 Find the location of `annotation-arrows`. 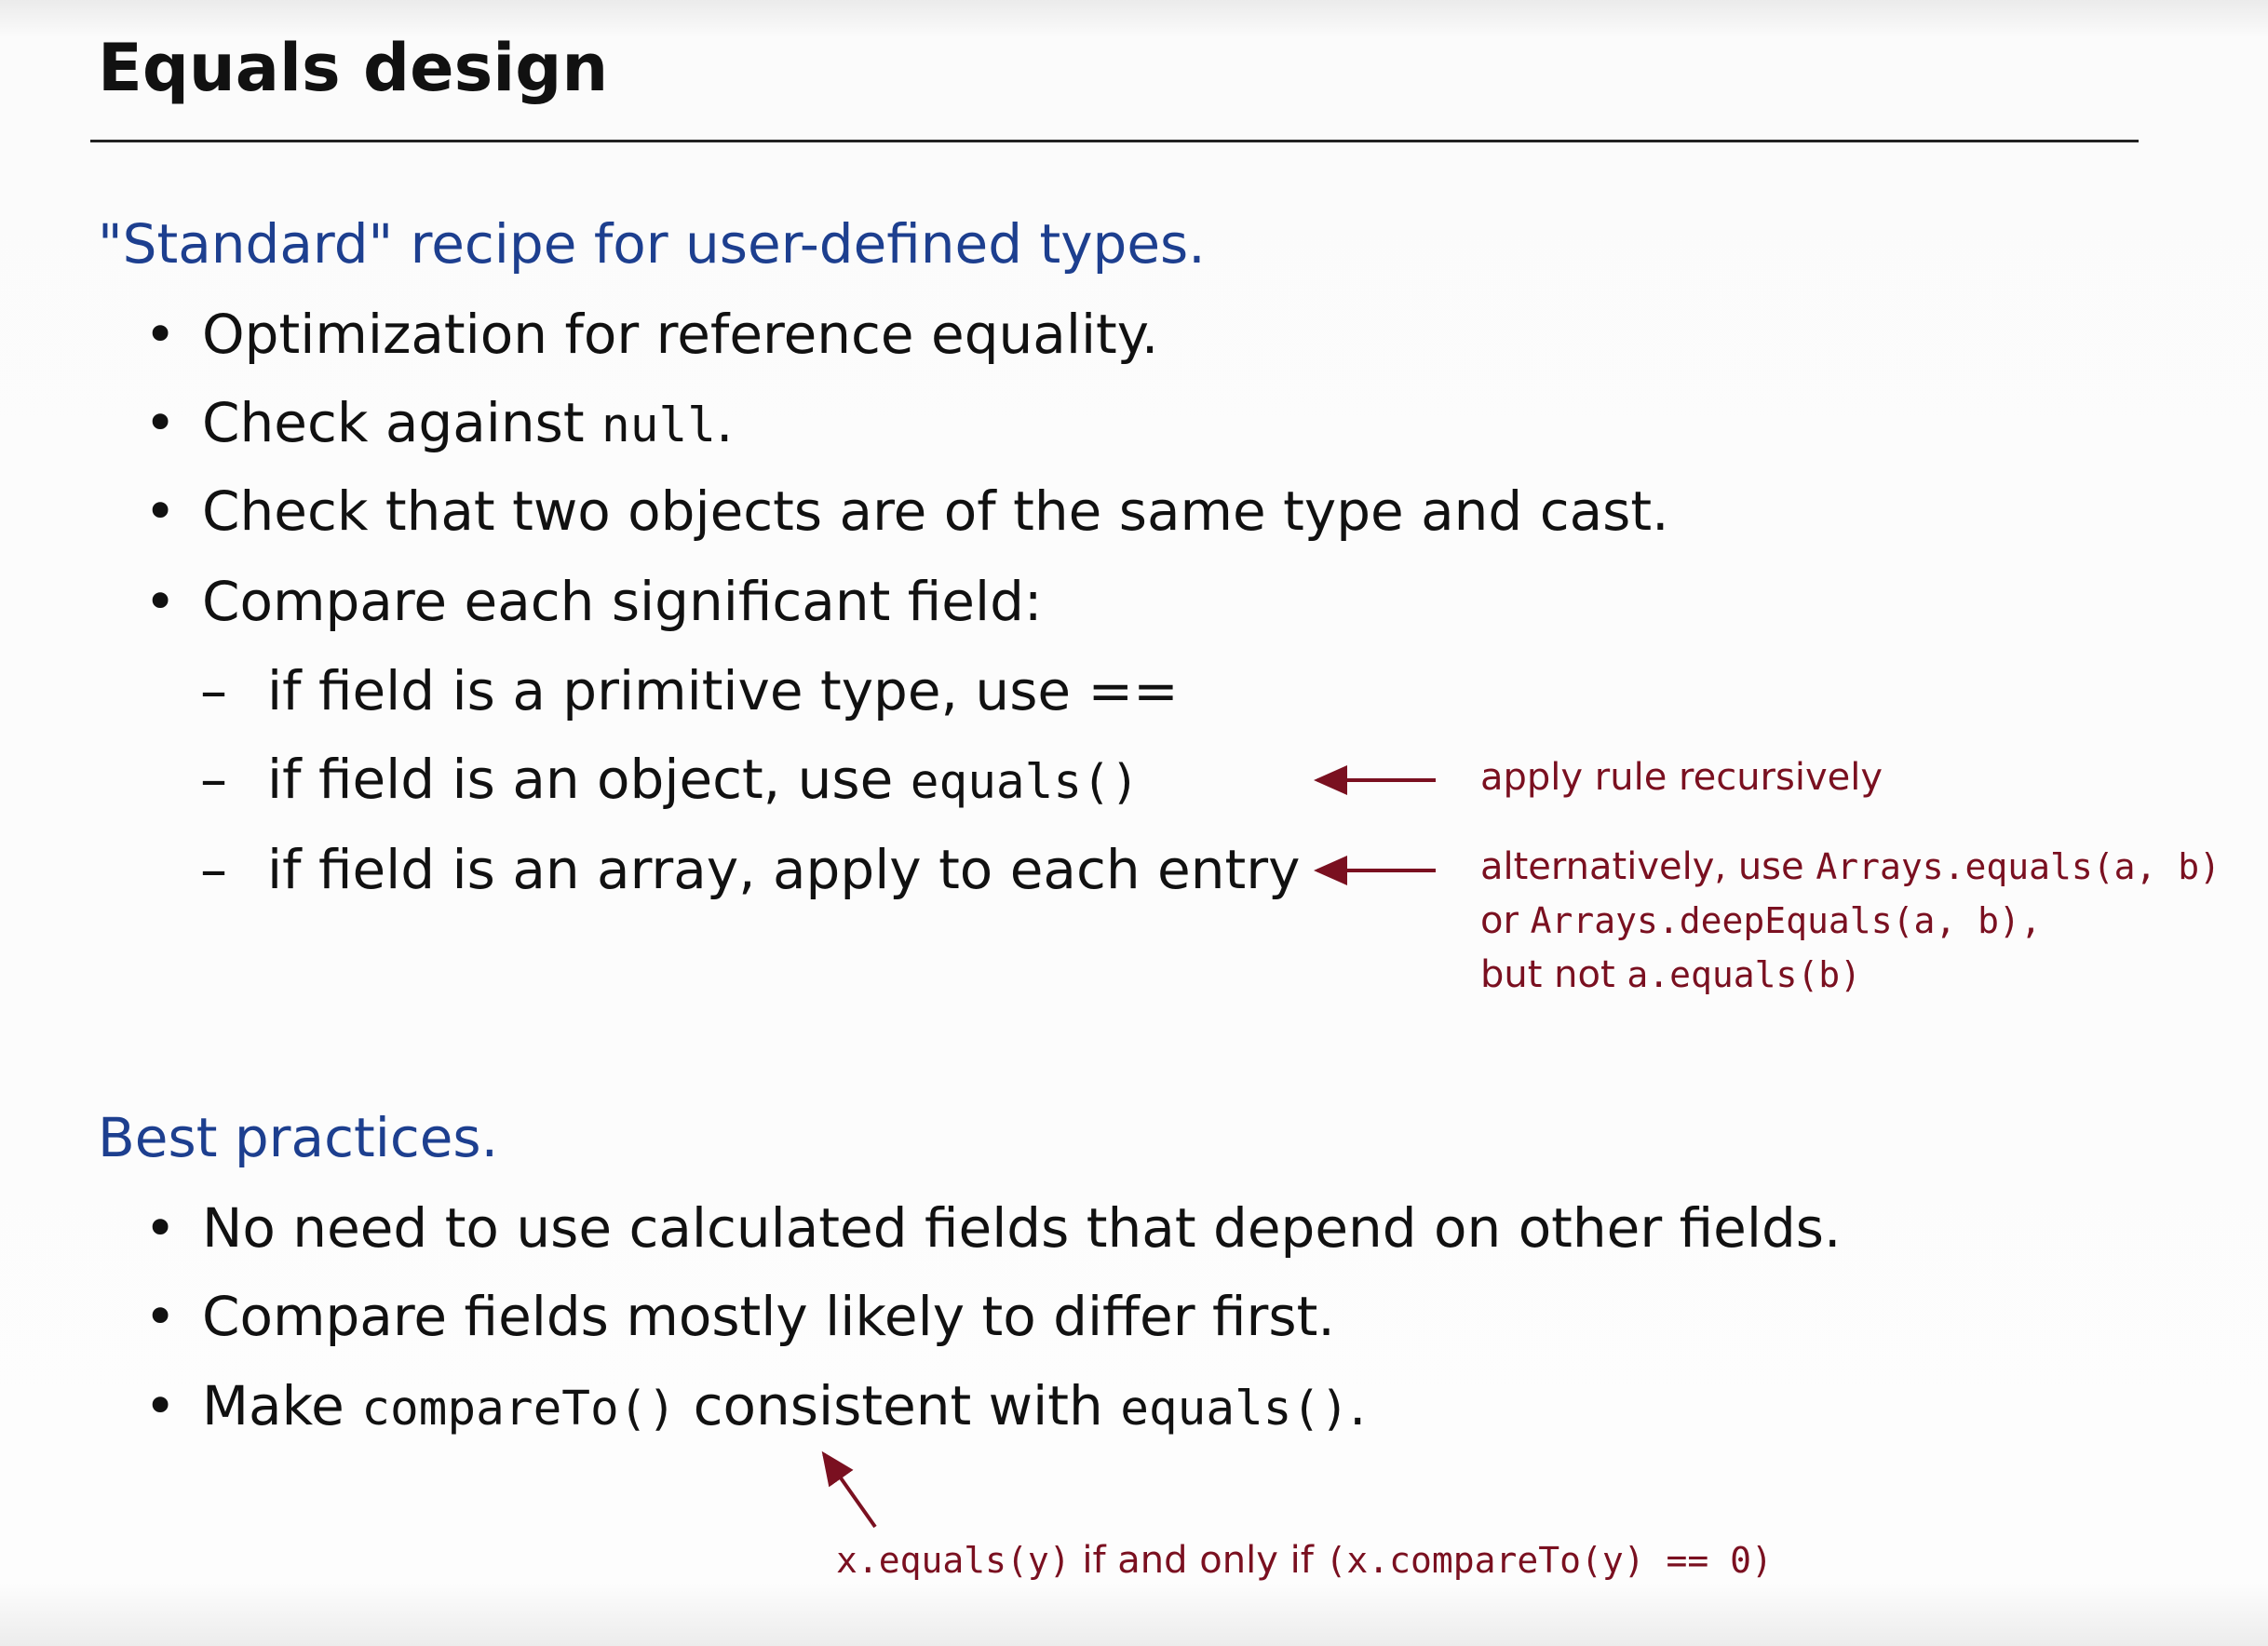

annotation-arrows is located at coordinates (1128, 1147).